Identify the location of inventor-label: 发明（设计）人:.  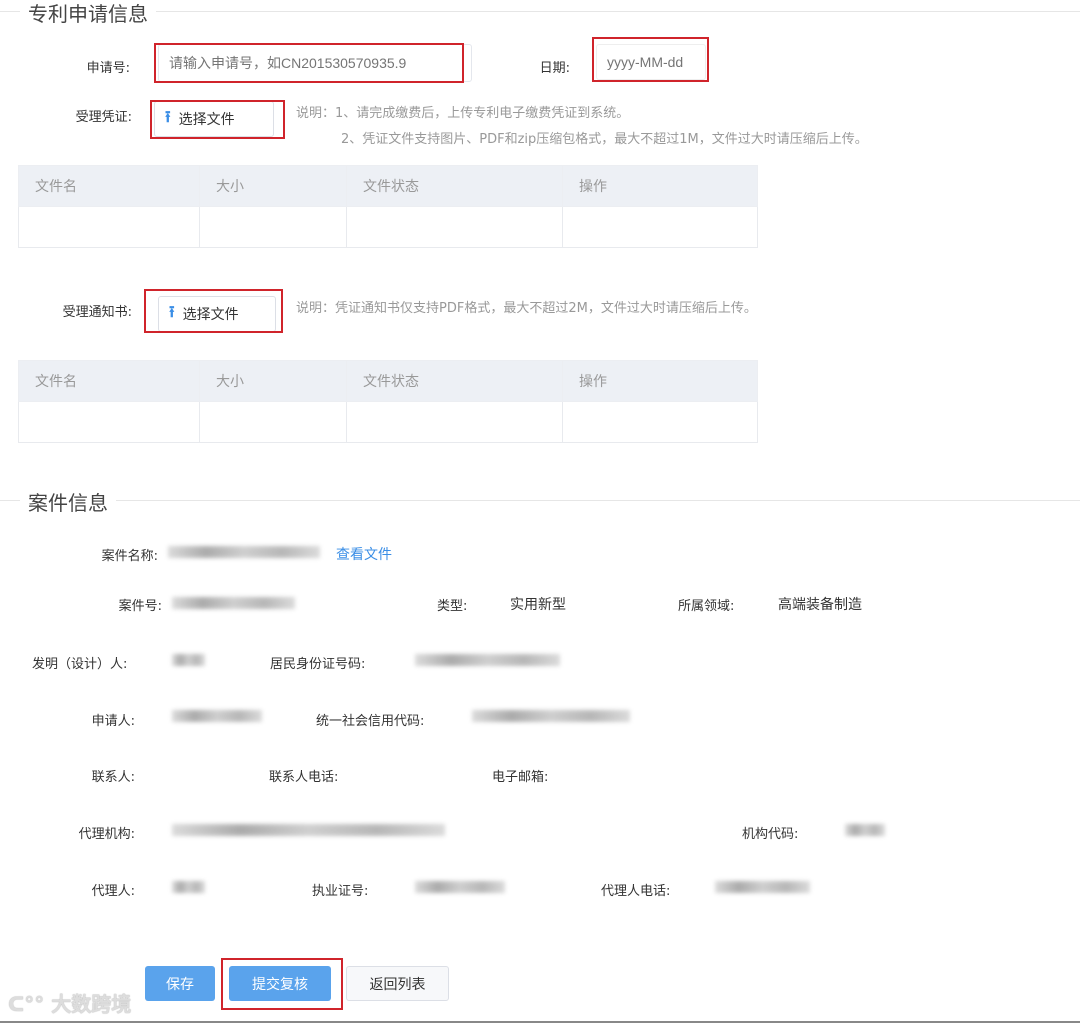
(80, 664).